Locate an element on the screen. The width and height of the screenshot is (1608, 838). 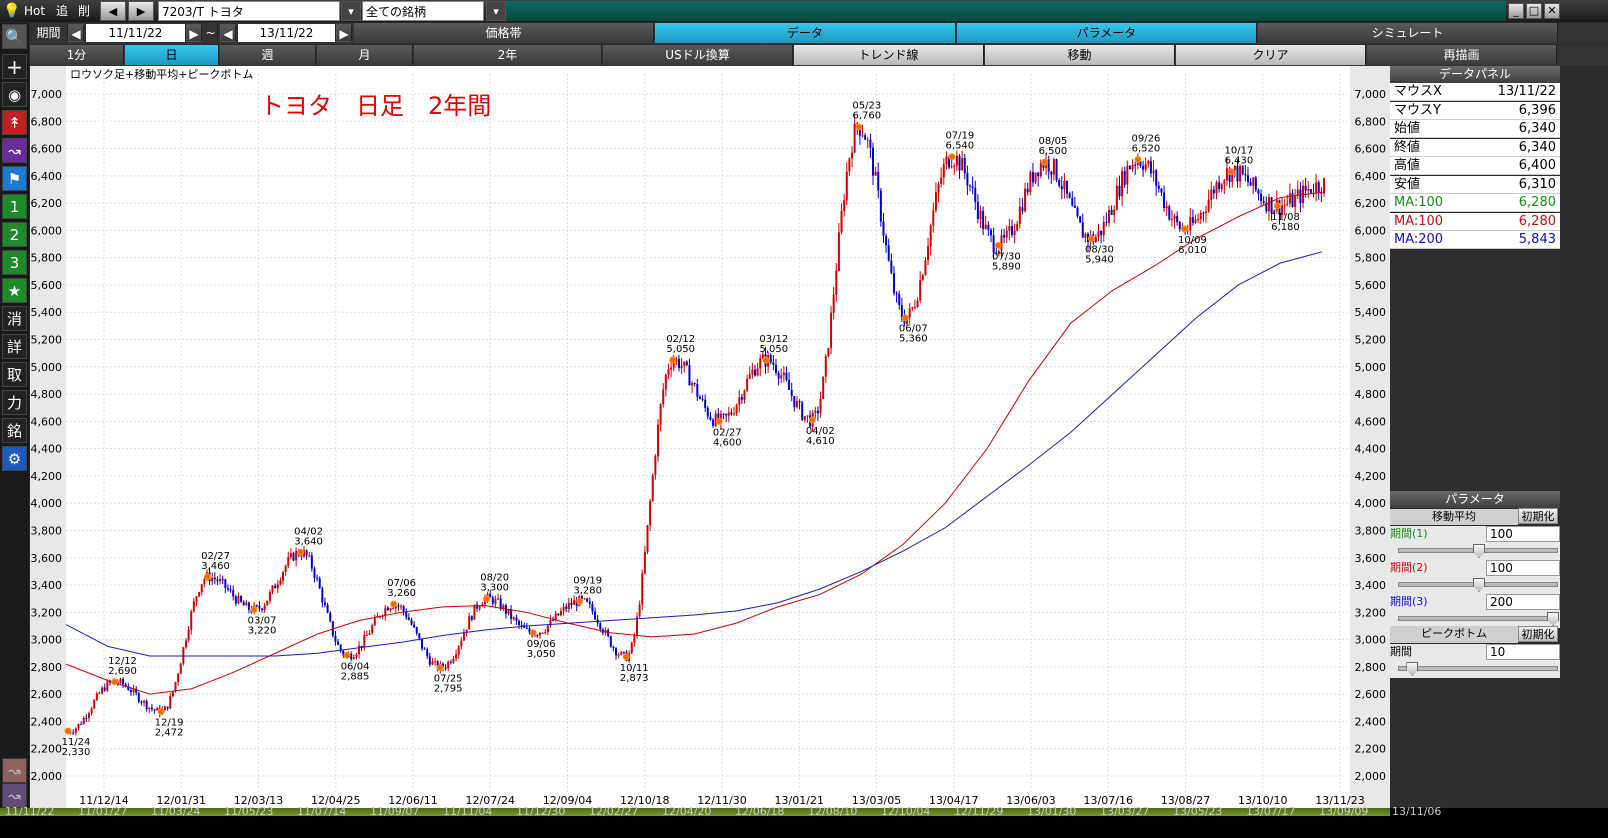
to-date-input: 13/11/22 is located at coordinates (287, 33).